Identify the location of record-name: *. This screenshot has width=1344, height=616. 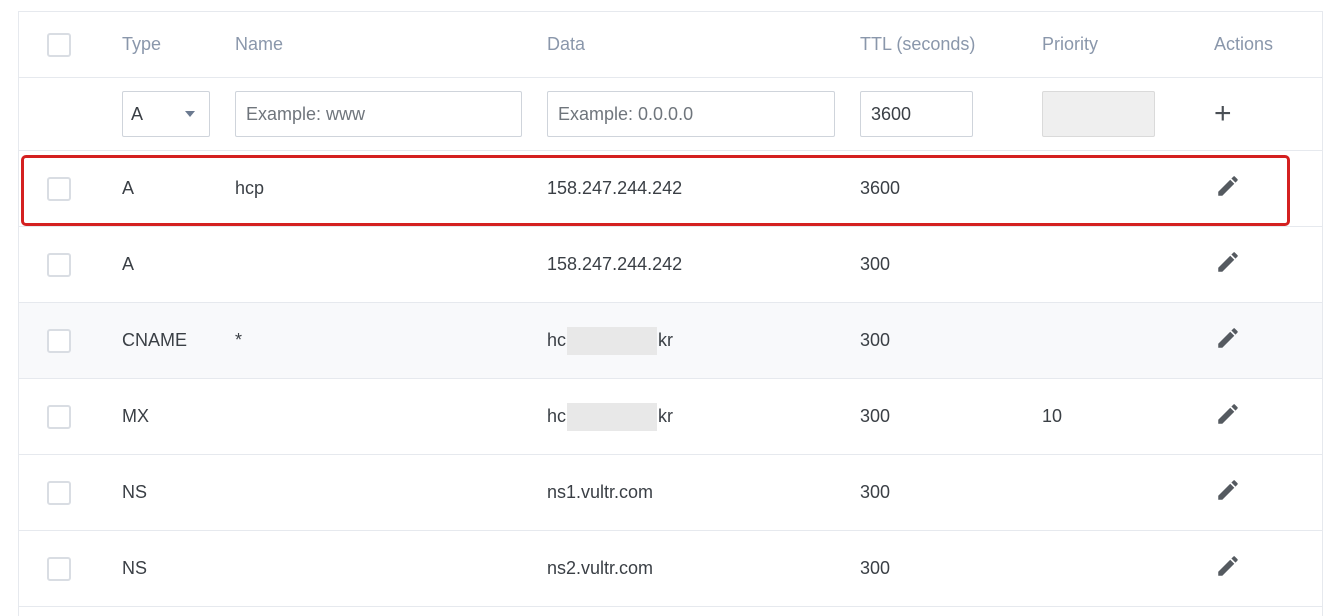
(239, 340).